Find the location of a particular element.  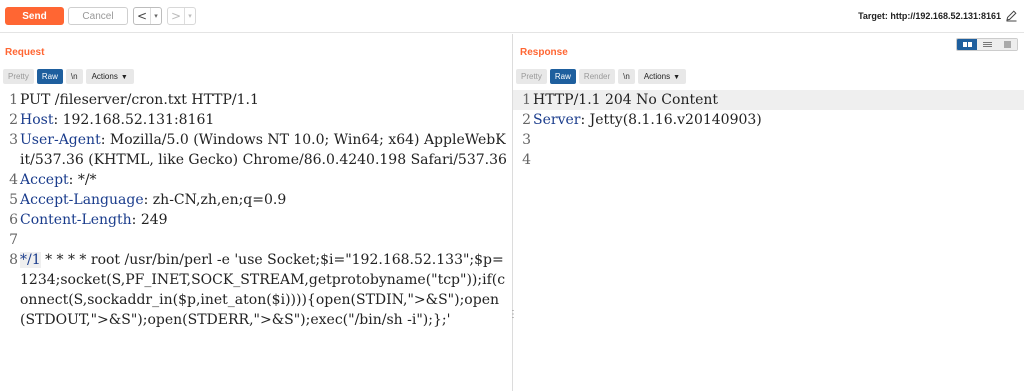

history-back-button: < ▾ is located at coordinates (147, 16).